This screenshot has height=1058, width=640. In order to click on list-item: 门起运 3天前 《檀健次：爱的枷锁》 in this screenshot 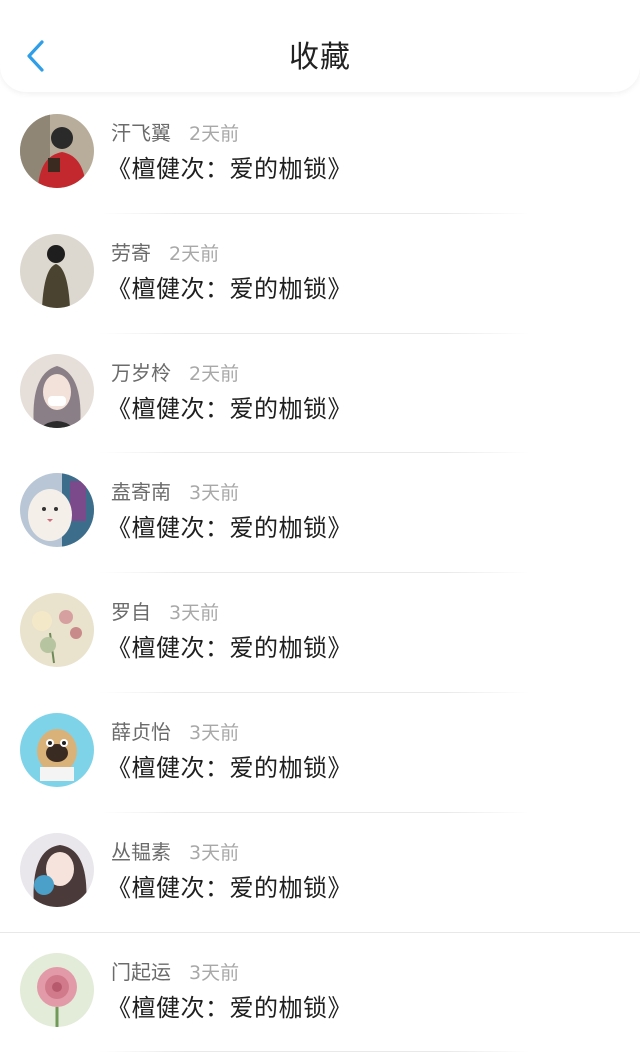, I will do `click(320, 993)`.